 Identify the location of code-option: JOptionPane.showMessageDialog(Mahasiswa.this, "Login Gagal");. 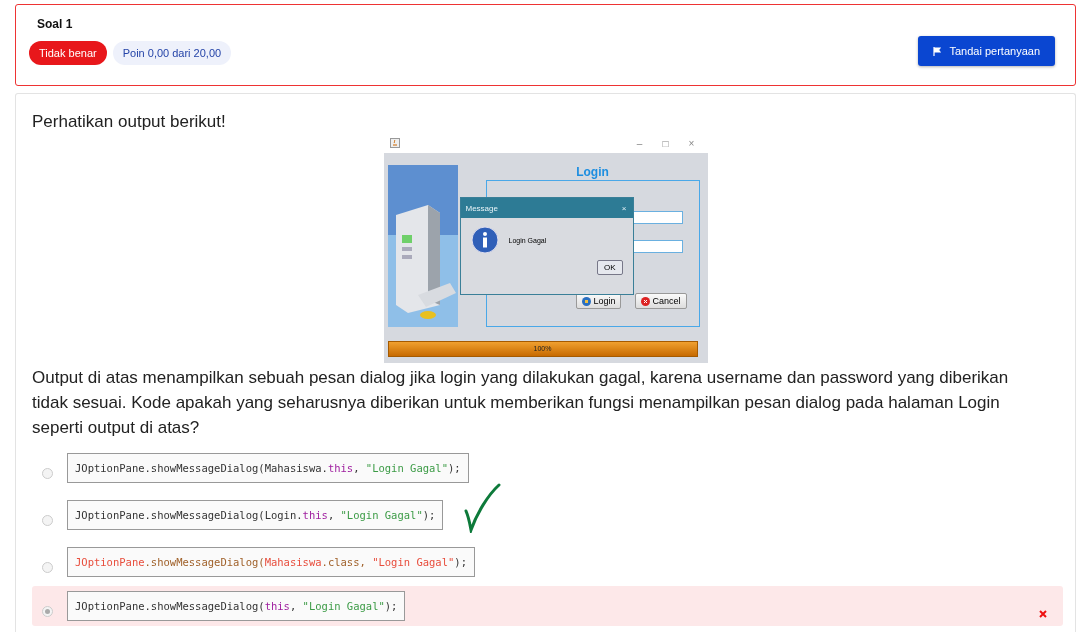
(268, 468).